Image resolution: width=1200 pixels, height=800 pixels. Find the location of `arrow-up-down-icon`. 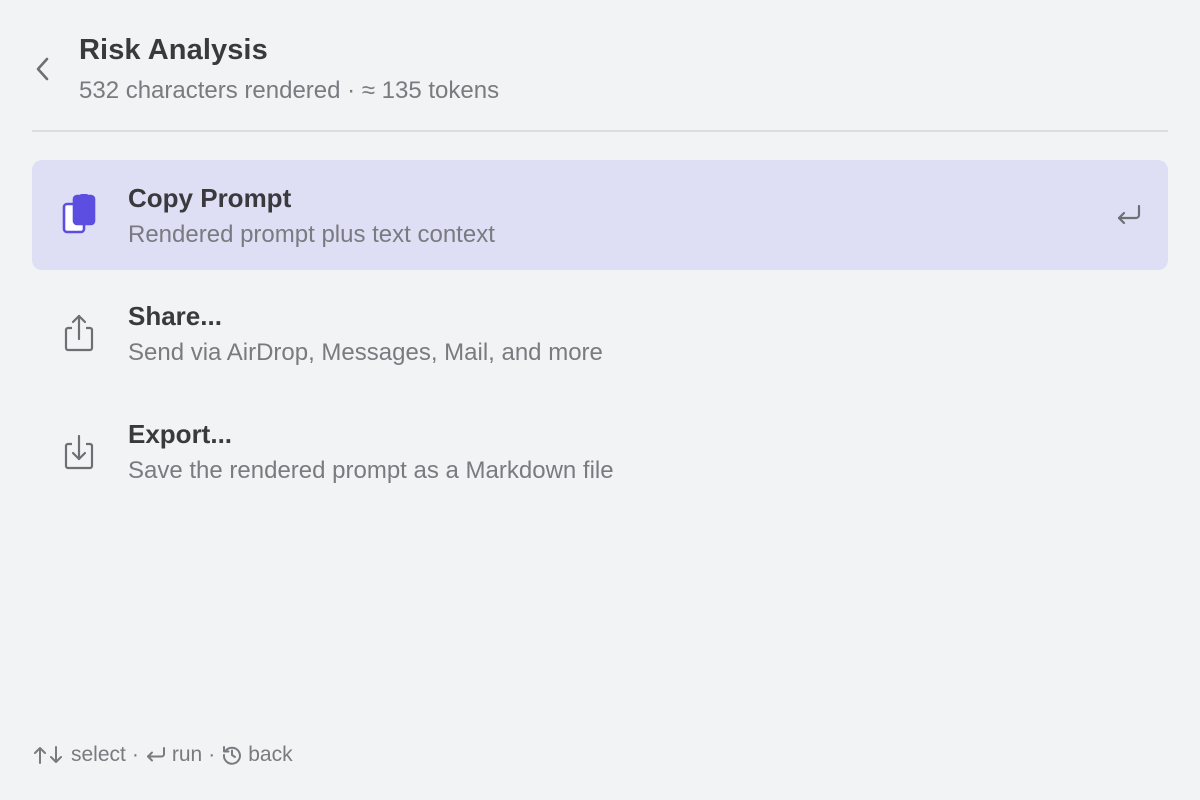

arrow-up-down-icon is located at coordinates (49, 755).